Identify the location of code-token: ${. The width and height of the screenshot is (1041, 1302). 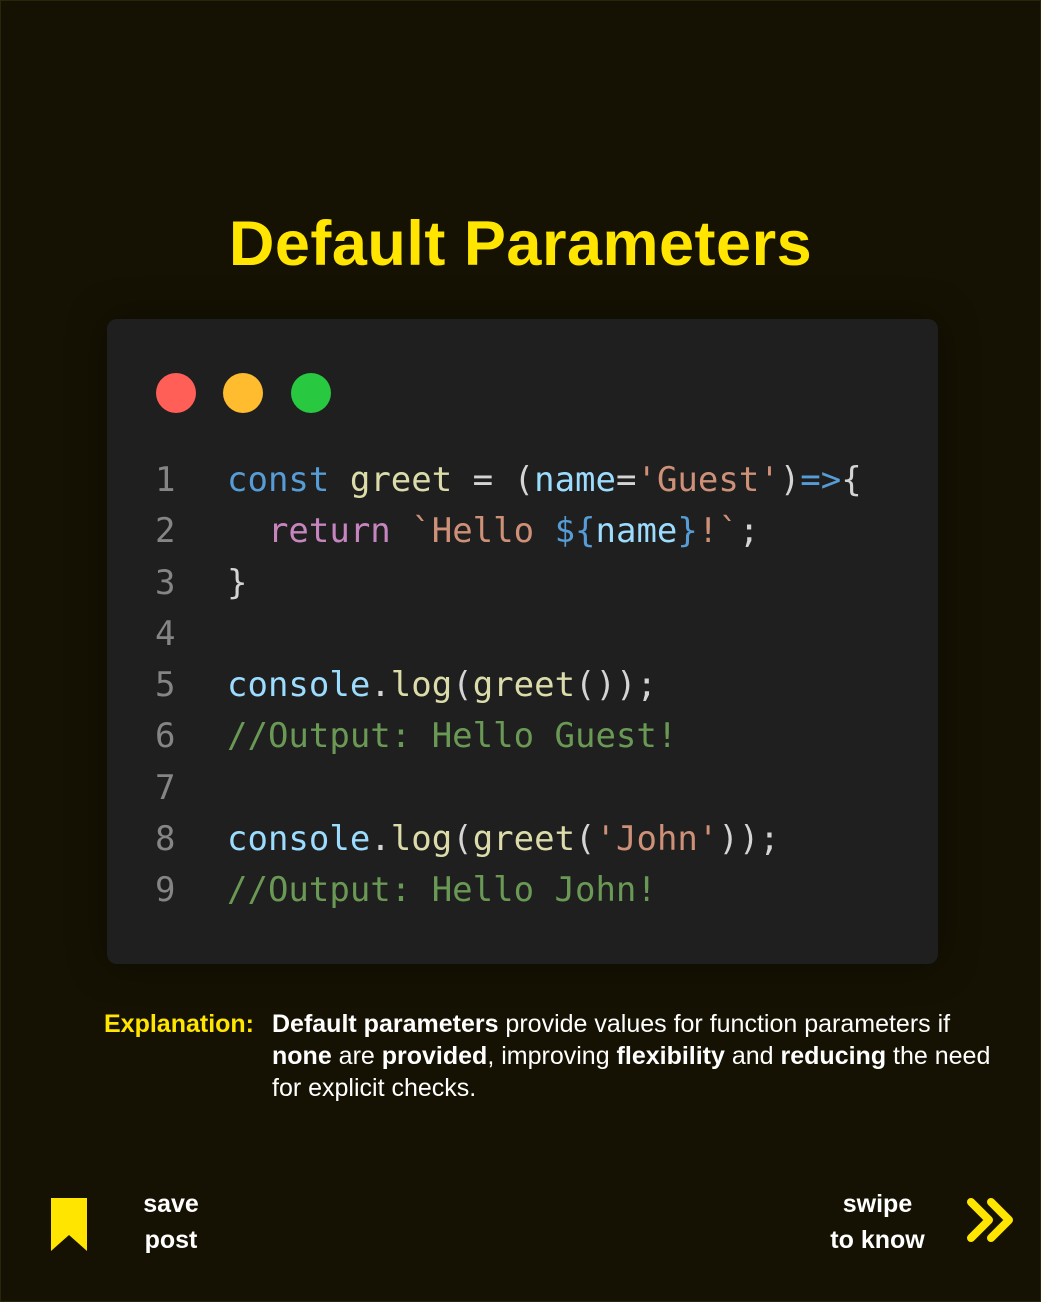
(575, 531).